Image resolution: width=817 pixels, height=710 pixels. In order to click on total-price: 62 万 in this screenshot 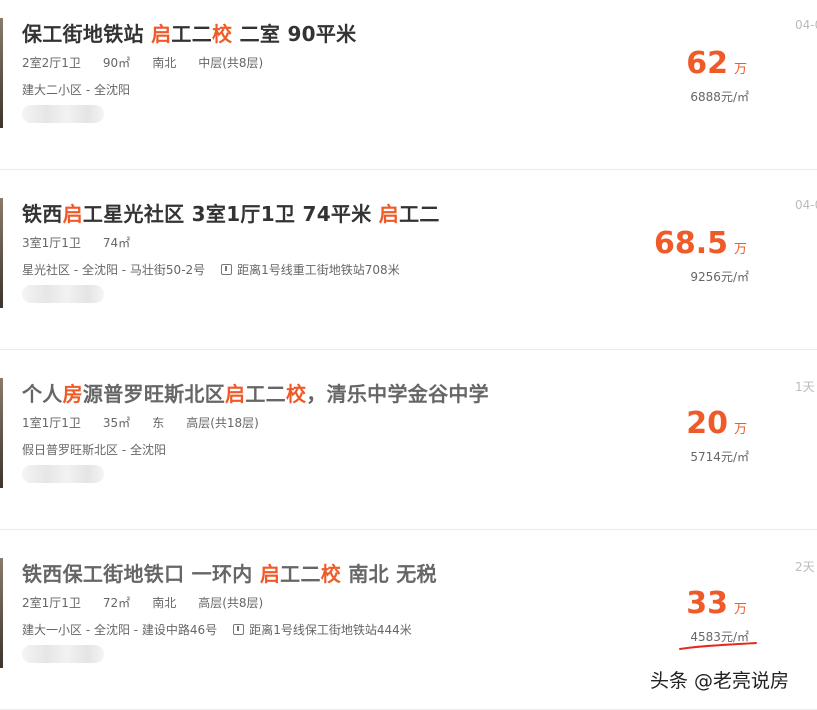, I will do `click(716, 63)`.